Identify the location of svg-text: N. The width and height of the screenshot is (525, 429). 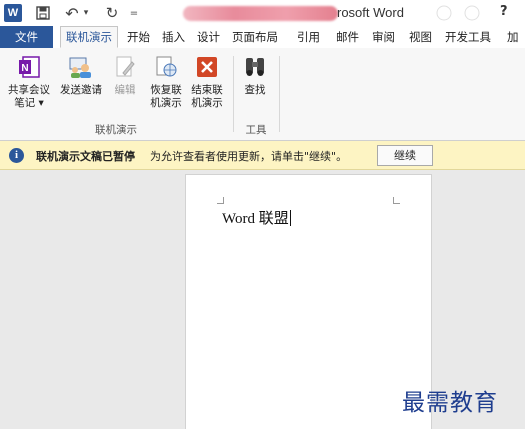
(24, 68).